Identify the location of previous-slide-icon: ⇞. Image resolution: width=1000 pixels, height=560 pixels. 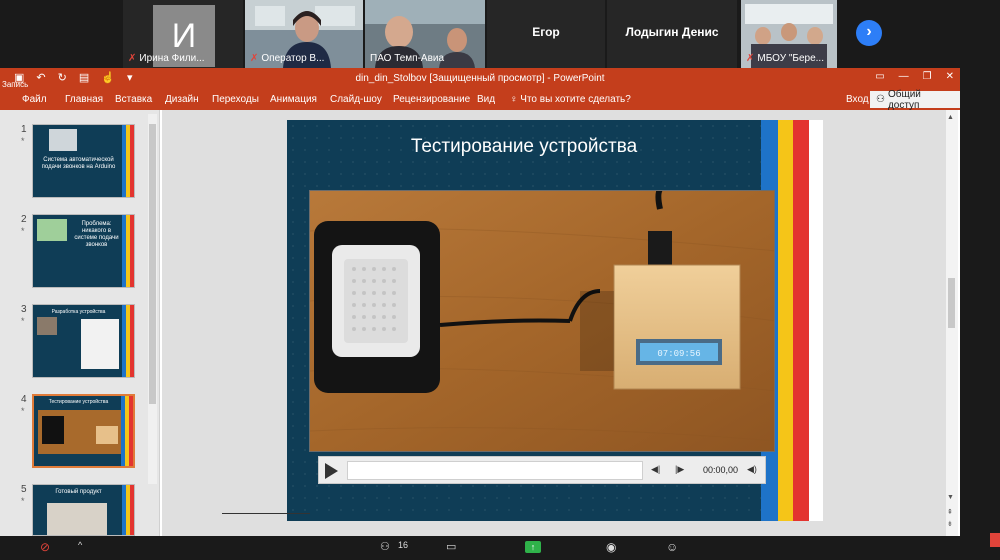
(950, 512).